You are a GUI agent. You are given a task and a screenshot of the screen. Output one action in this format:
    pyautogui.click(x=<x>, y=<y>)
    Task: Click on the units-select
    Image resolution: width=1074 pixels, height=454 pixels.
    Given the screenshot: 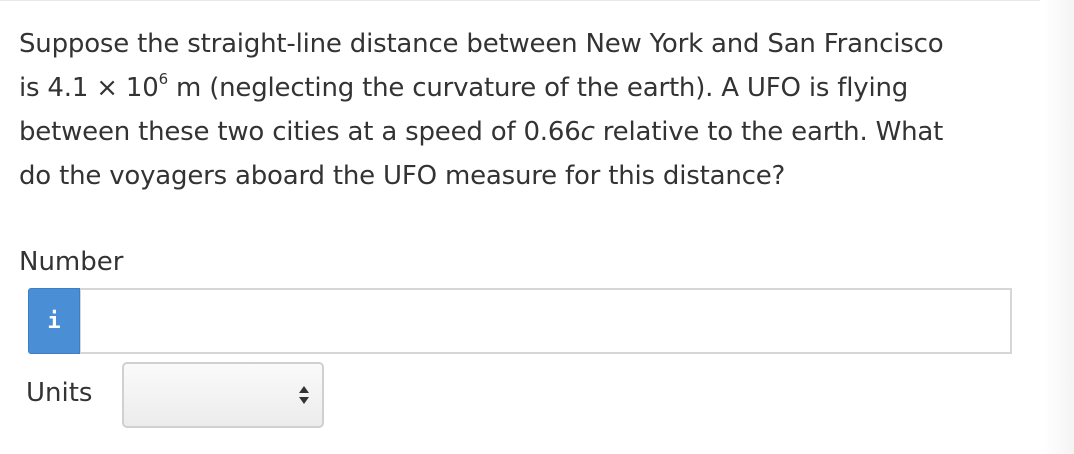 What is the action you would take?
    pyautogui.click(x=223, y=395)
    